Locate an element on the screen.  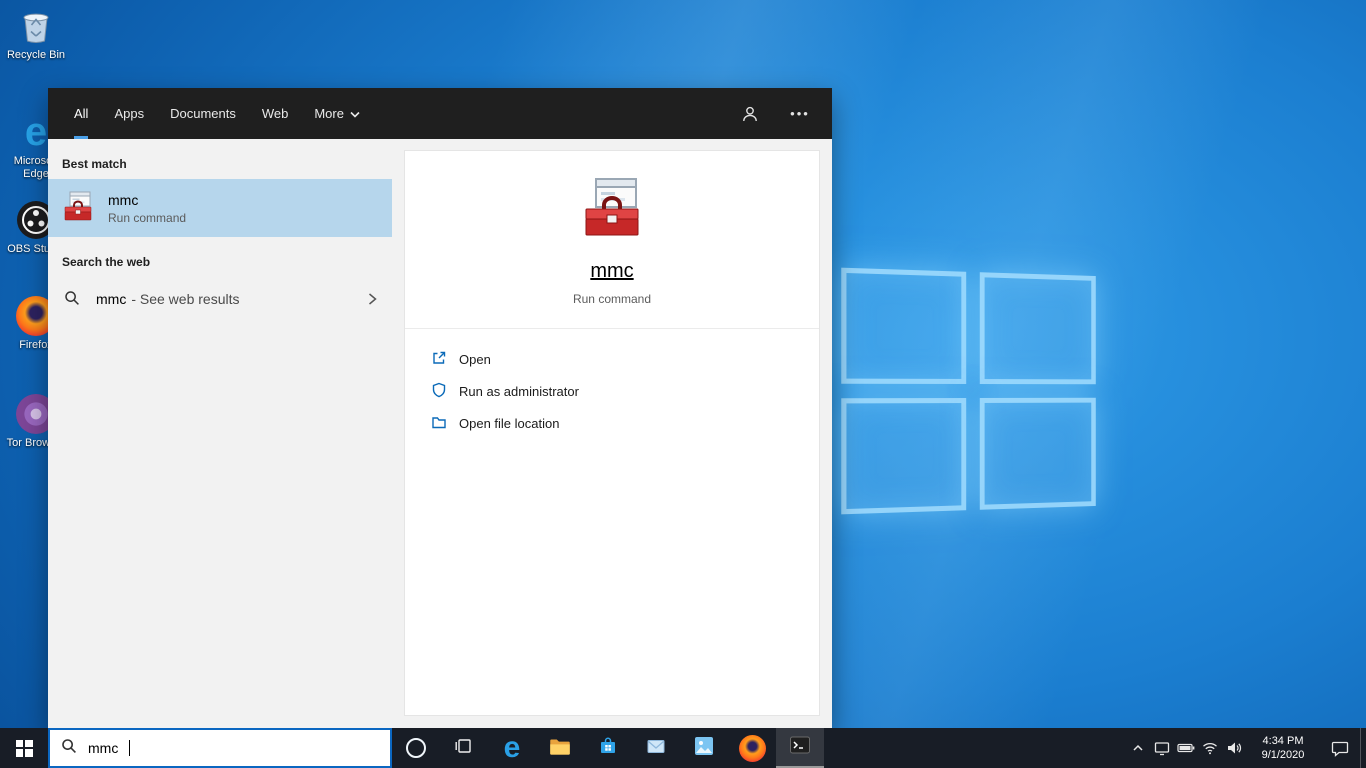
shield-icon is located at coordinates (439, 391).